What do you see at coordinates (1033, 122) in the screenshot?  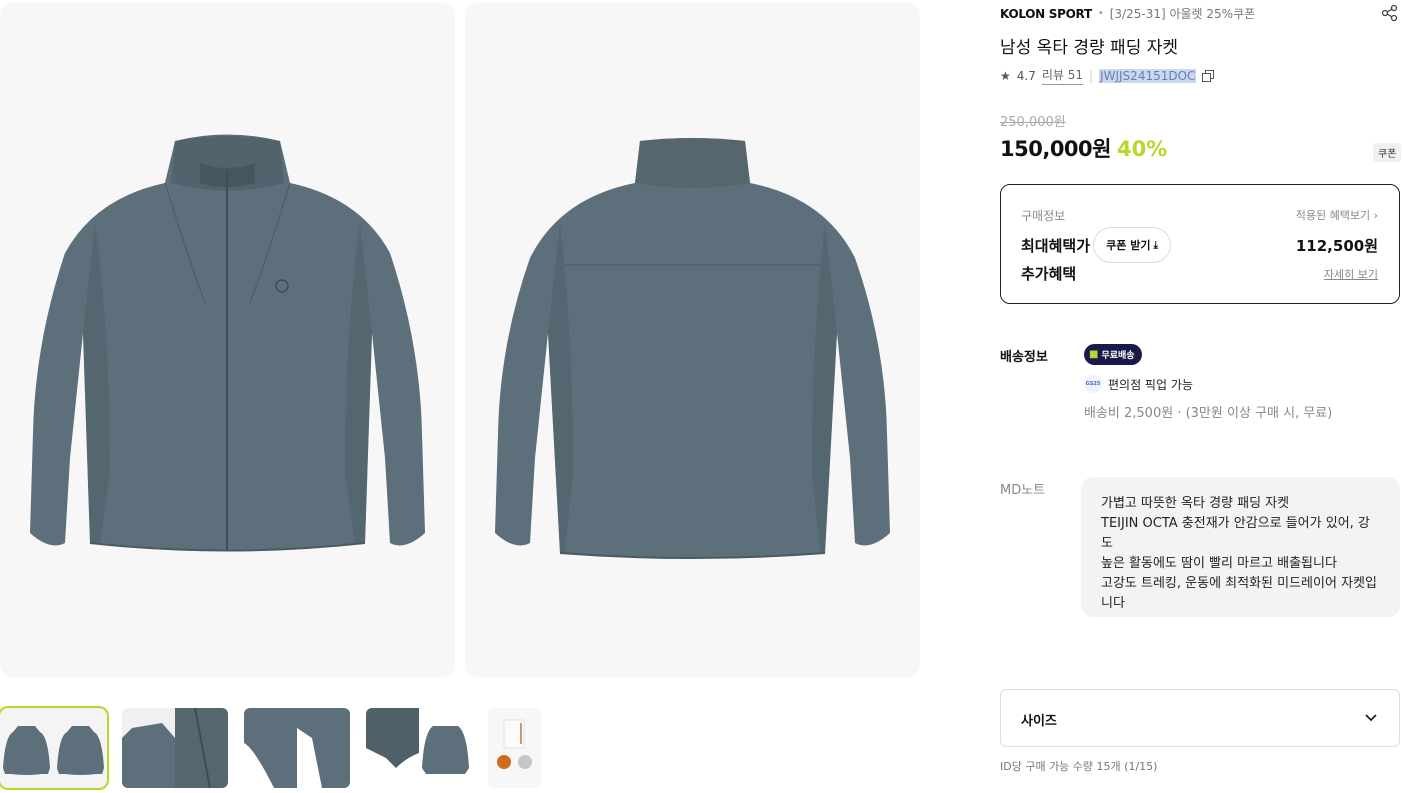 I see `original-price: 250,000원` at bounding box center [1033, 122].